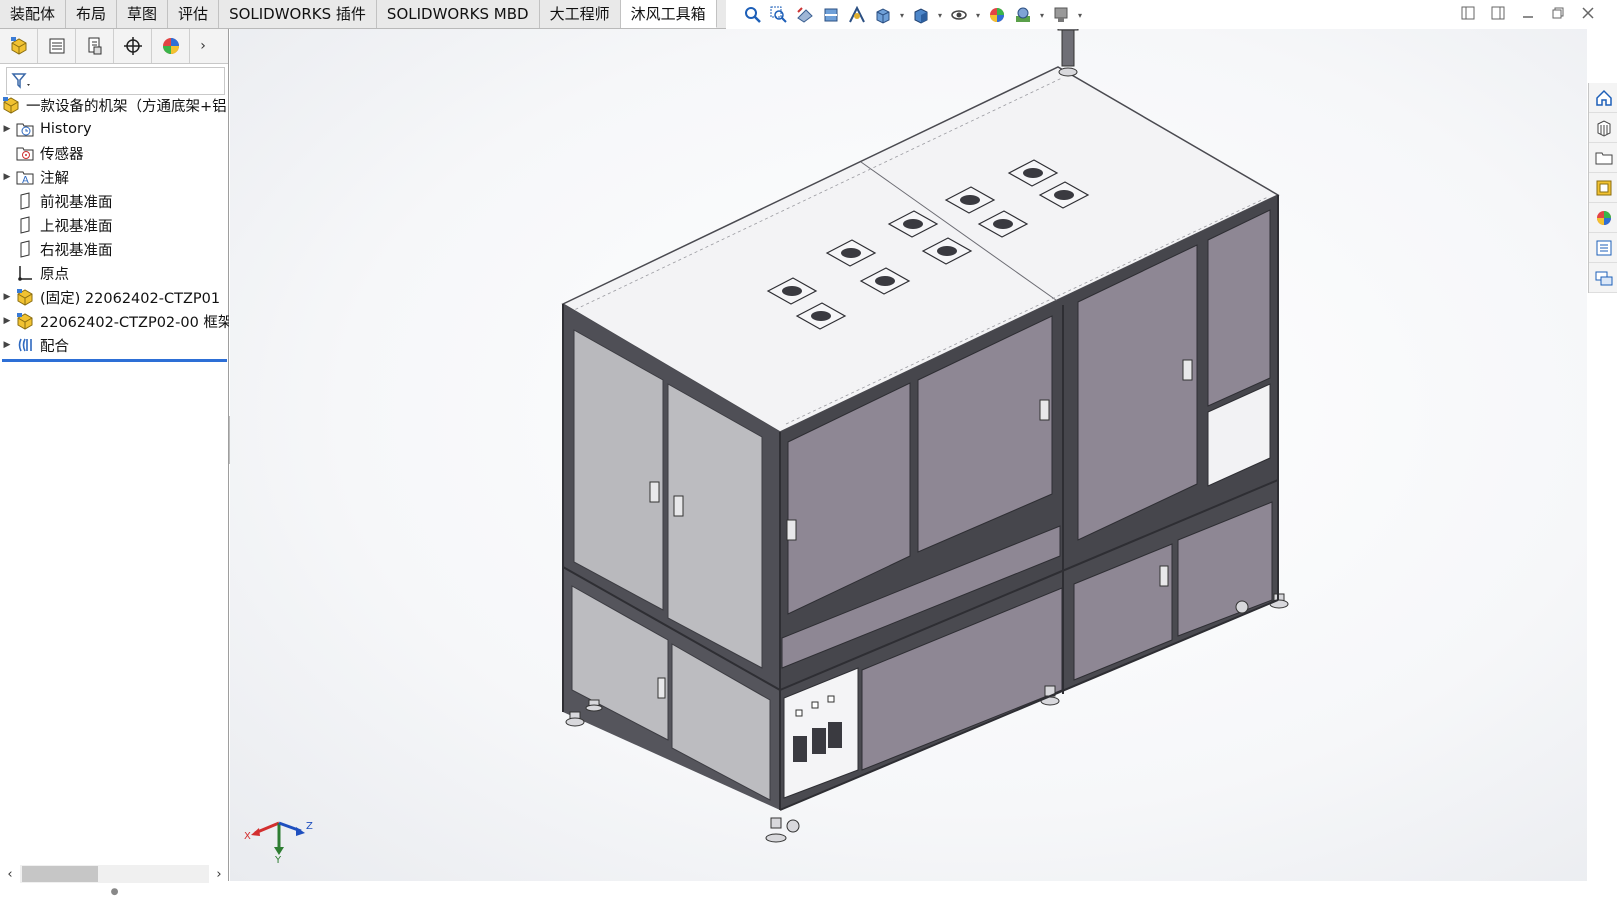 This screenshot has width=1617, height=907. What do you see at coordinates (76, 250) in the screenshot?
I see `tree-item-label: 右视基准面` at bounding box center [76, 250].